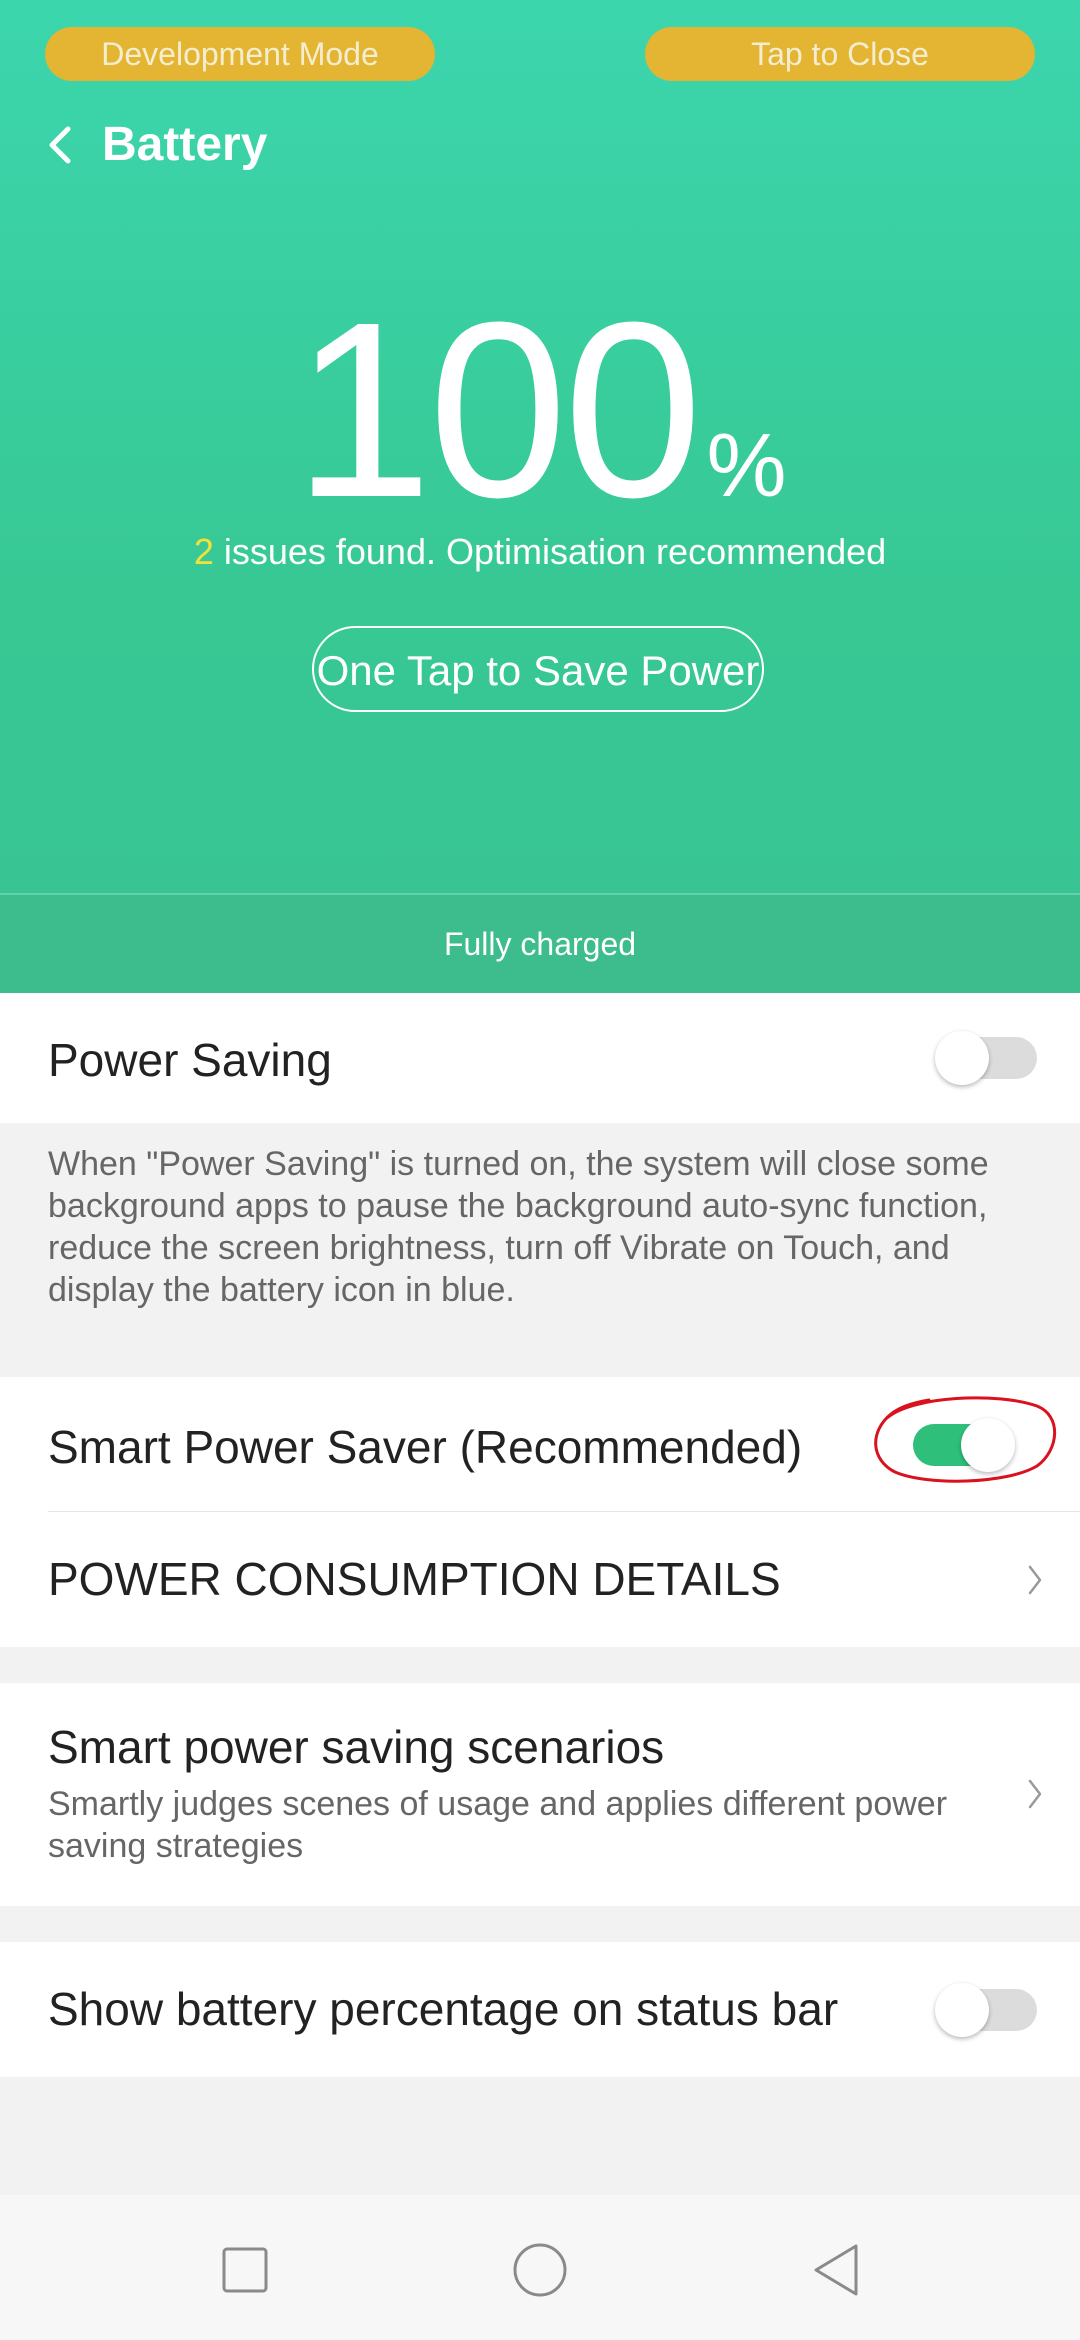  What do you see at coordinates (185, 144) in the screenshot?
I see `page-title: Battery` at bounding box center [185, 144].